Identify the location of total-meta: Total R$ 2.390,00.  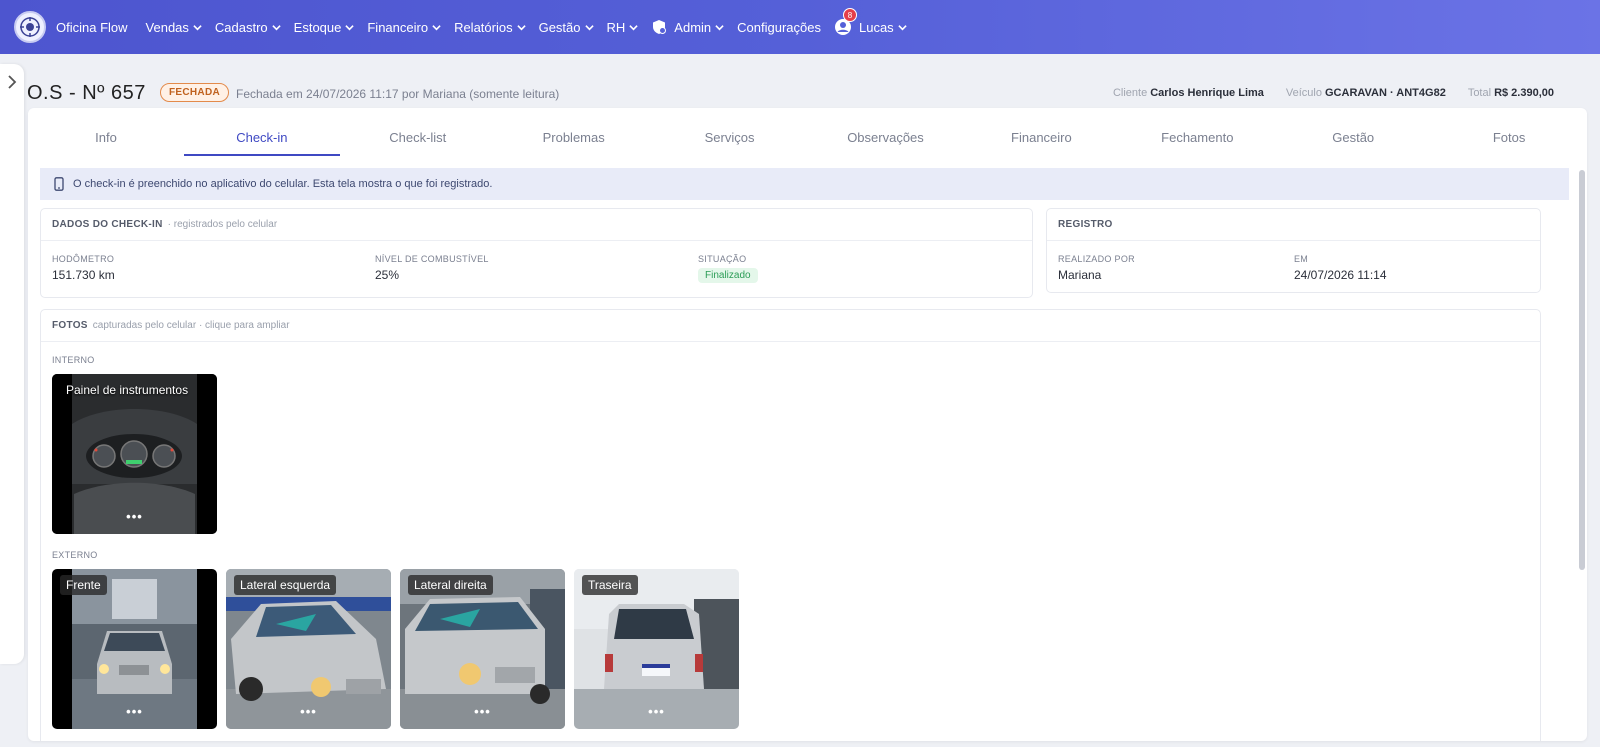
(1511, 93).